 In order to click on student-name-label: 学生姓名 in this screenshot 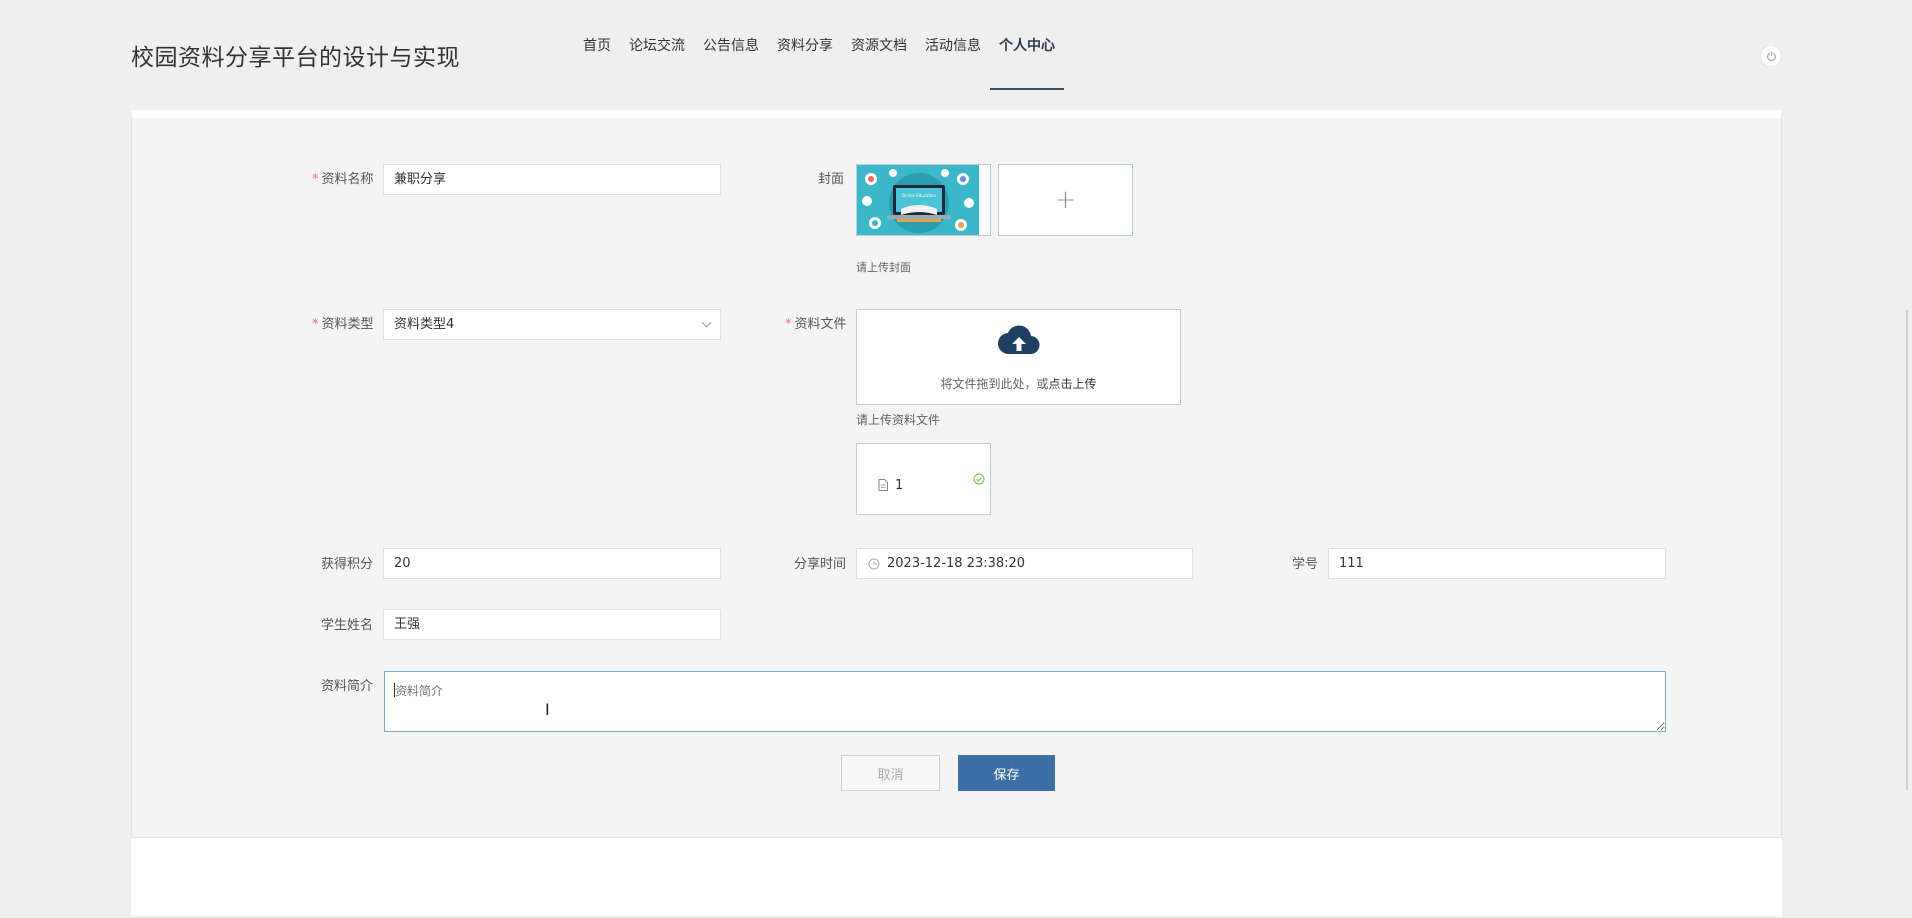, I will do `click(347, 625)`.